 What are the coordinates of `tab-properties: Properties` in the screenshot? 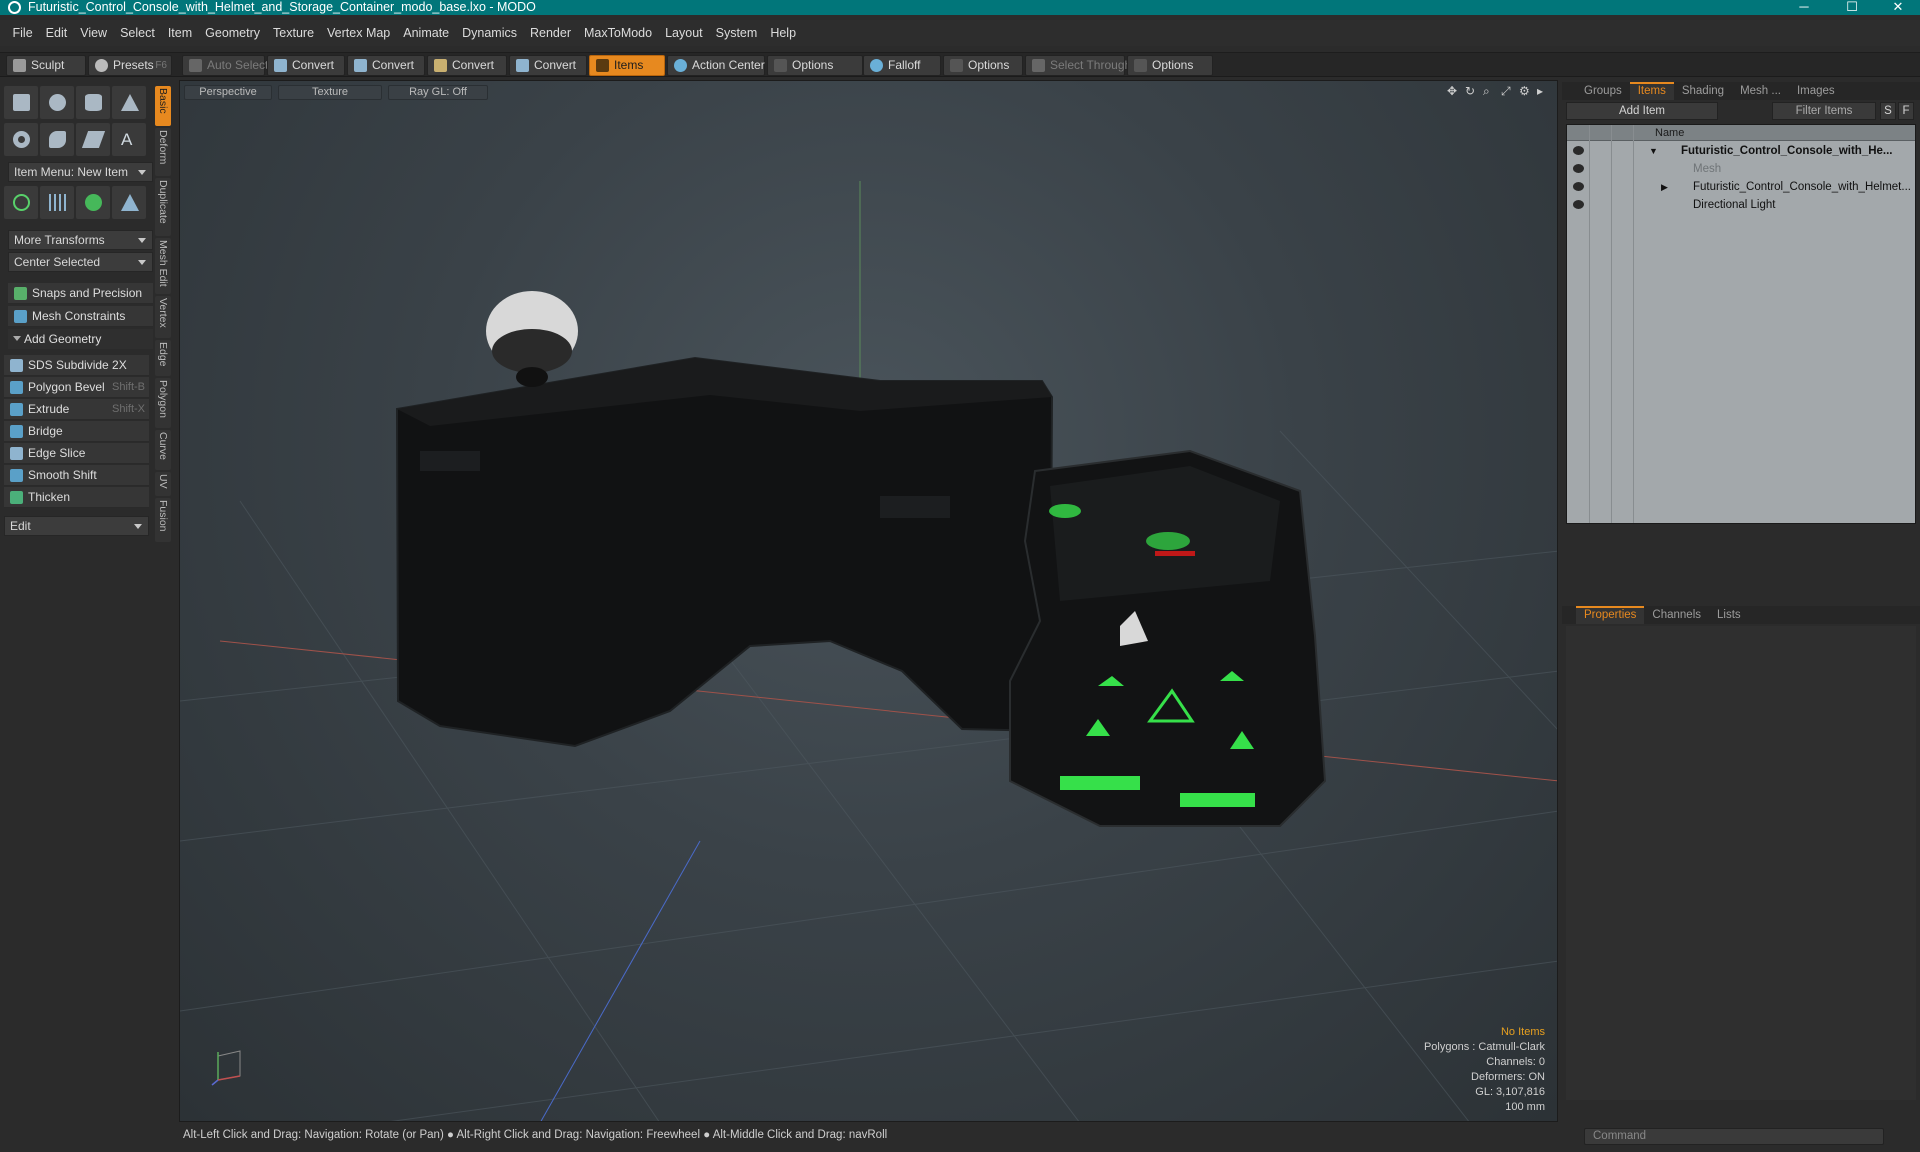 It's located at (1610, 615).